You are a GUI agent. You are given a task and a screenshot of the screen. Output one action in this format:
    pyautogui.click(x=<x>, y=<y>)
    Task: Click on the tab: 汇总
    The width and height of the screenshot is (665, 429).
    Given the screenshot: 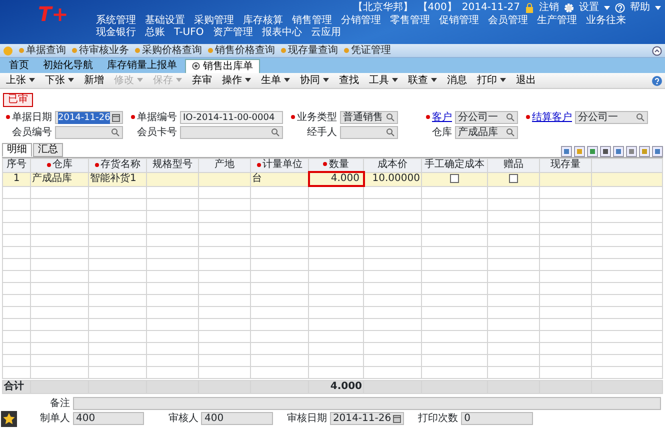 What is the action you would take?
    pyautogui.click(x=48, y=150)
    